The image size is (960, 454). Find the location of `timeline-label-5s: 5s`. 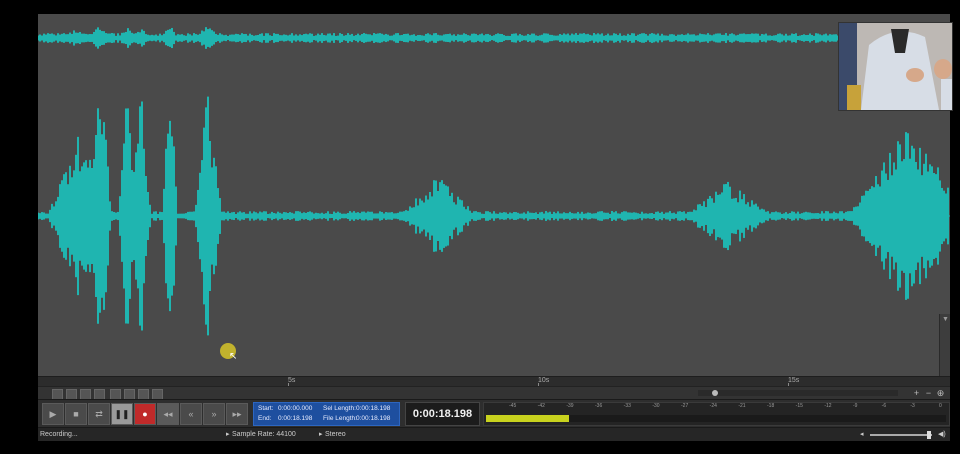

timeline-label-5s: 5s is located at coordinates (291, 380).